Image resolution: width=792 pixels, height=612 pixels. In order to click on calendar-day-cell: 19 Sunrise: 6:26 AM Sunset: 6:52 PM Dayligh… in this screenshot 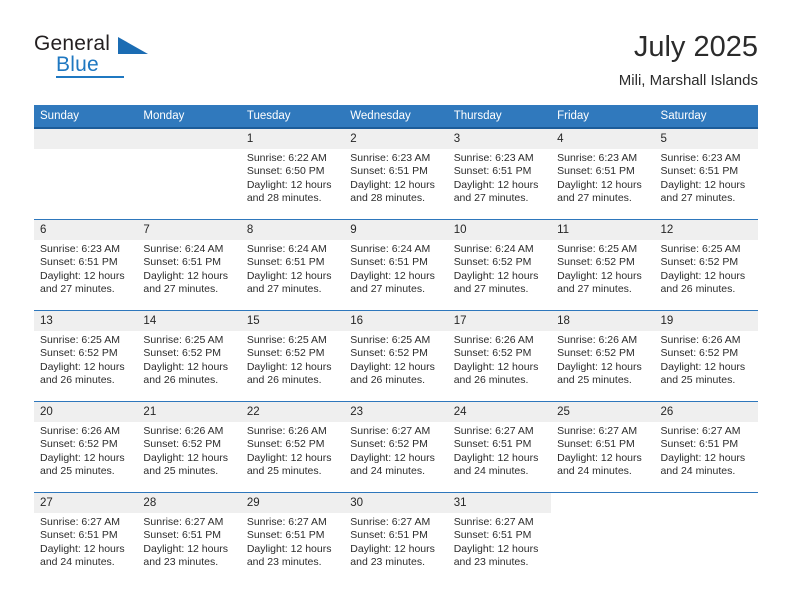, I will do `click(706, 356)`.